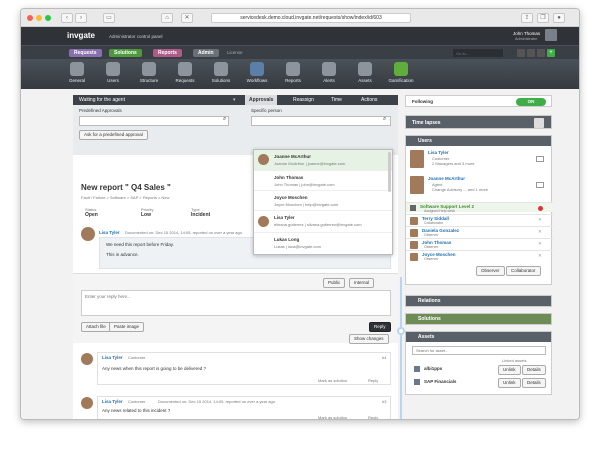 Image resolution: width=600 pixels, height=450 pixels. What do you see at coordinates (96, 327) in the screenshot?
I see `attach-file-button: Attach file` at bounding box center [96, 327].